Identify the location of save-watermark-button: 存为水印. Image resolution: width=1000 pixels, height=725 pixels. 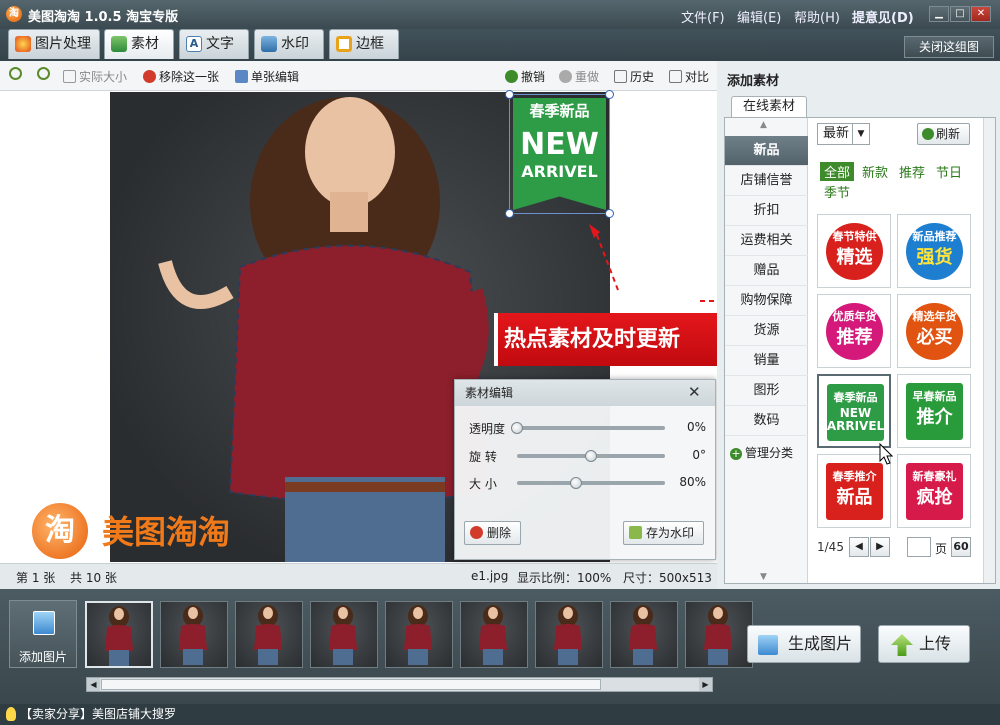
(663, 533).